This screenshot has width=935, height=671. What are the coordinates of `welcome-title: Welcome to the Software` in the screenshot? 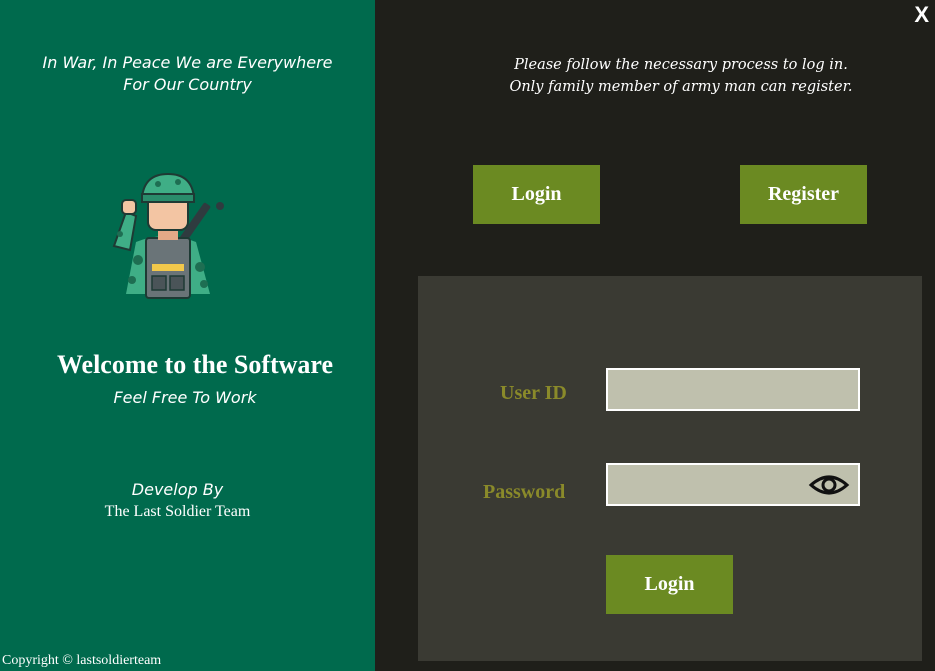 It's located at (195, 364).